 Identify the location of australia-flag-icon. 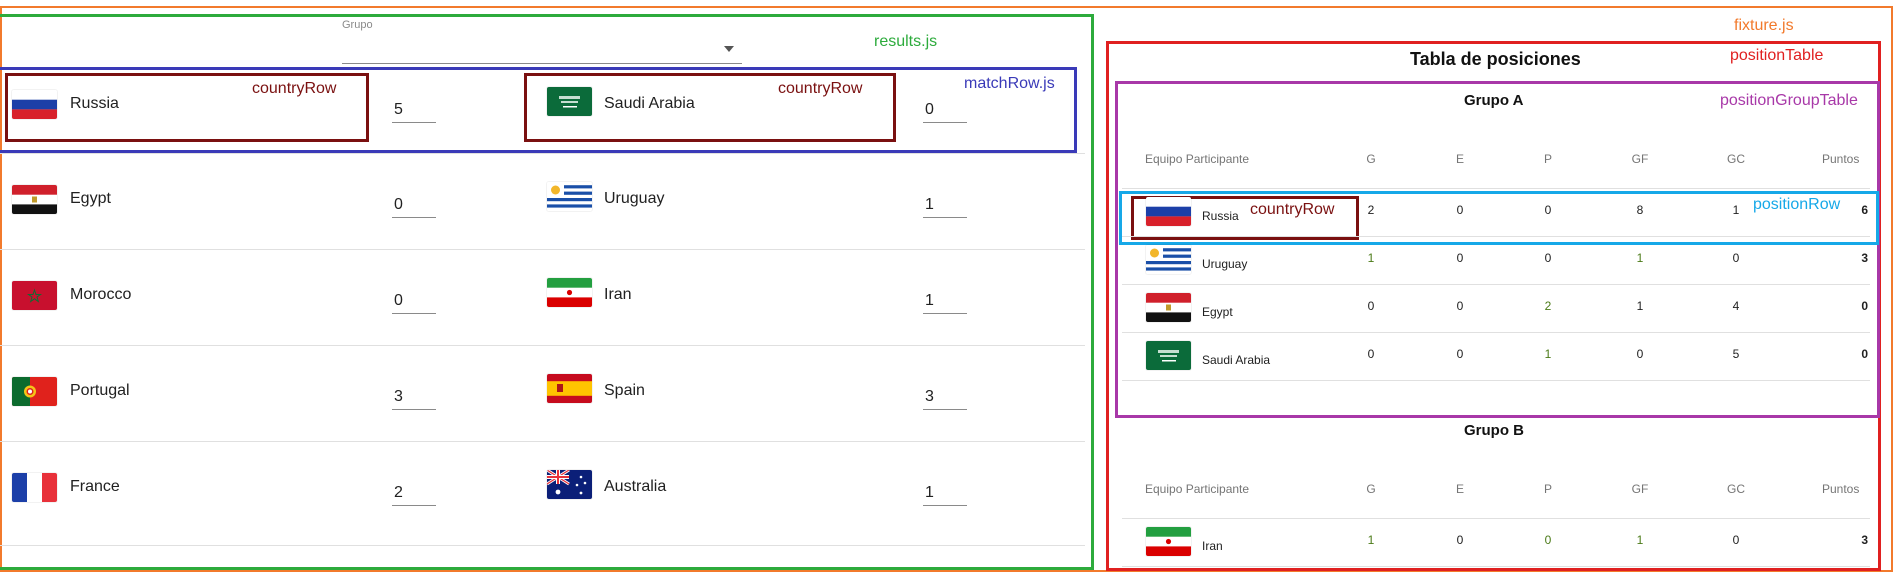
(569, 484).